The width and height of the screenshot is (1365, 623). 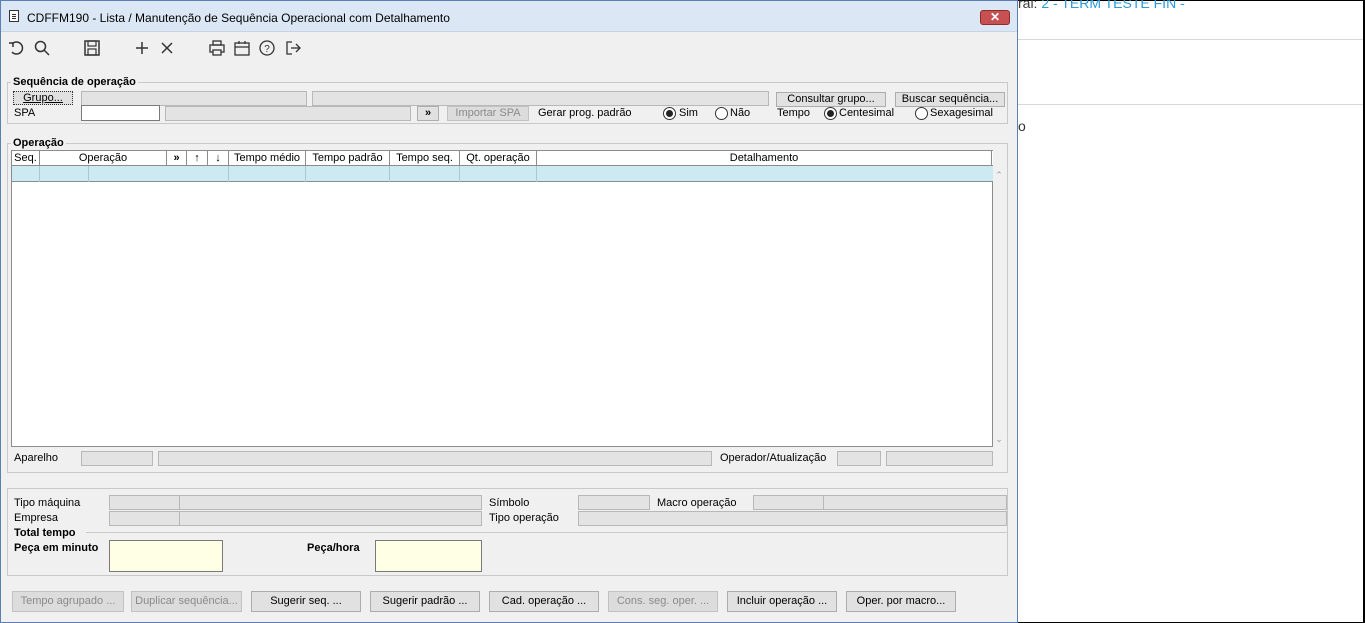 What do you see at coordinates (120, 113) in the screenshot?
I see `spa-input` at bounding box center [120, 113].